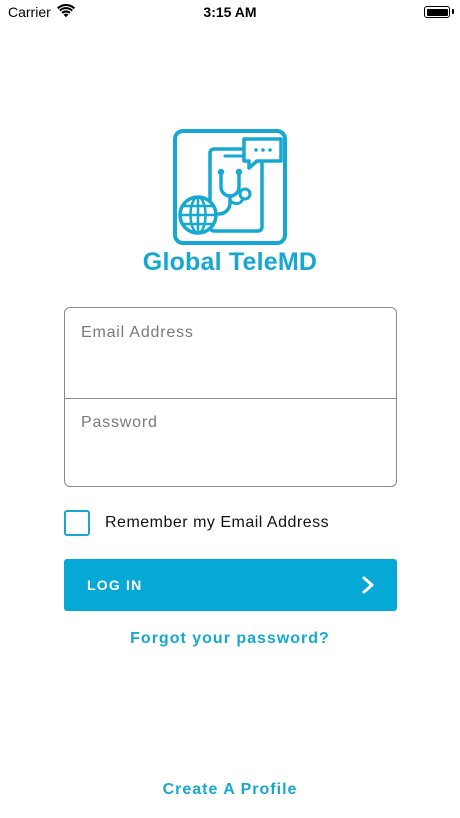 This screenshot has width=460, height=818. What do you see at coordinates (230, 585) in the screenshot?
I see `login-button: LOG IN` at bounding box center [230, 585].